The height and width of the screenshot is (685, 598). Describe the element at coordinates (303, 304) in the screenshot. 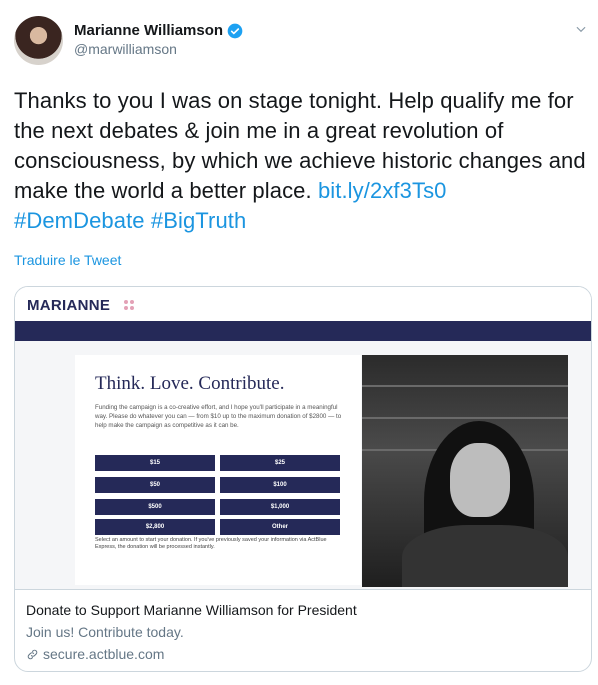

I see `brand-bar: MARIANNE` at that location.